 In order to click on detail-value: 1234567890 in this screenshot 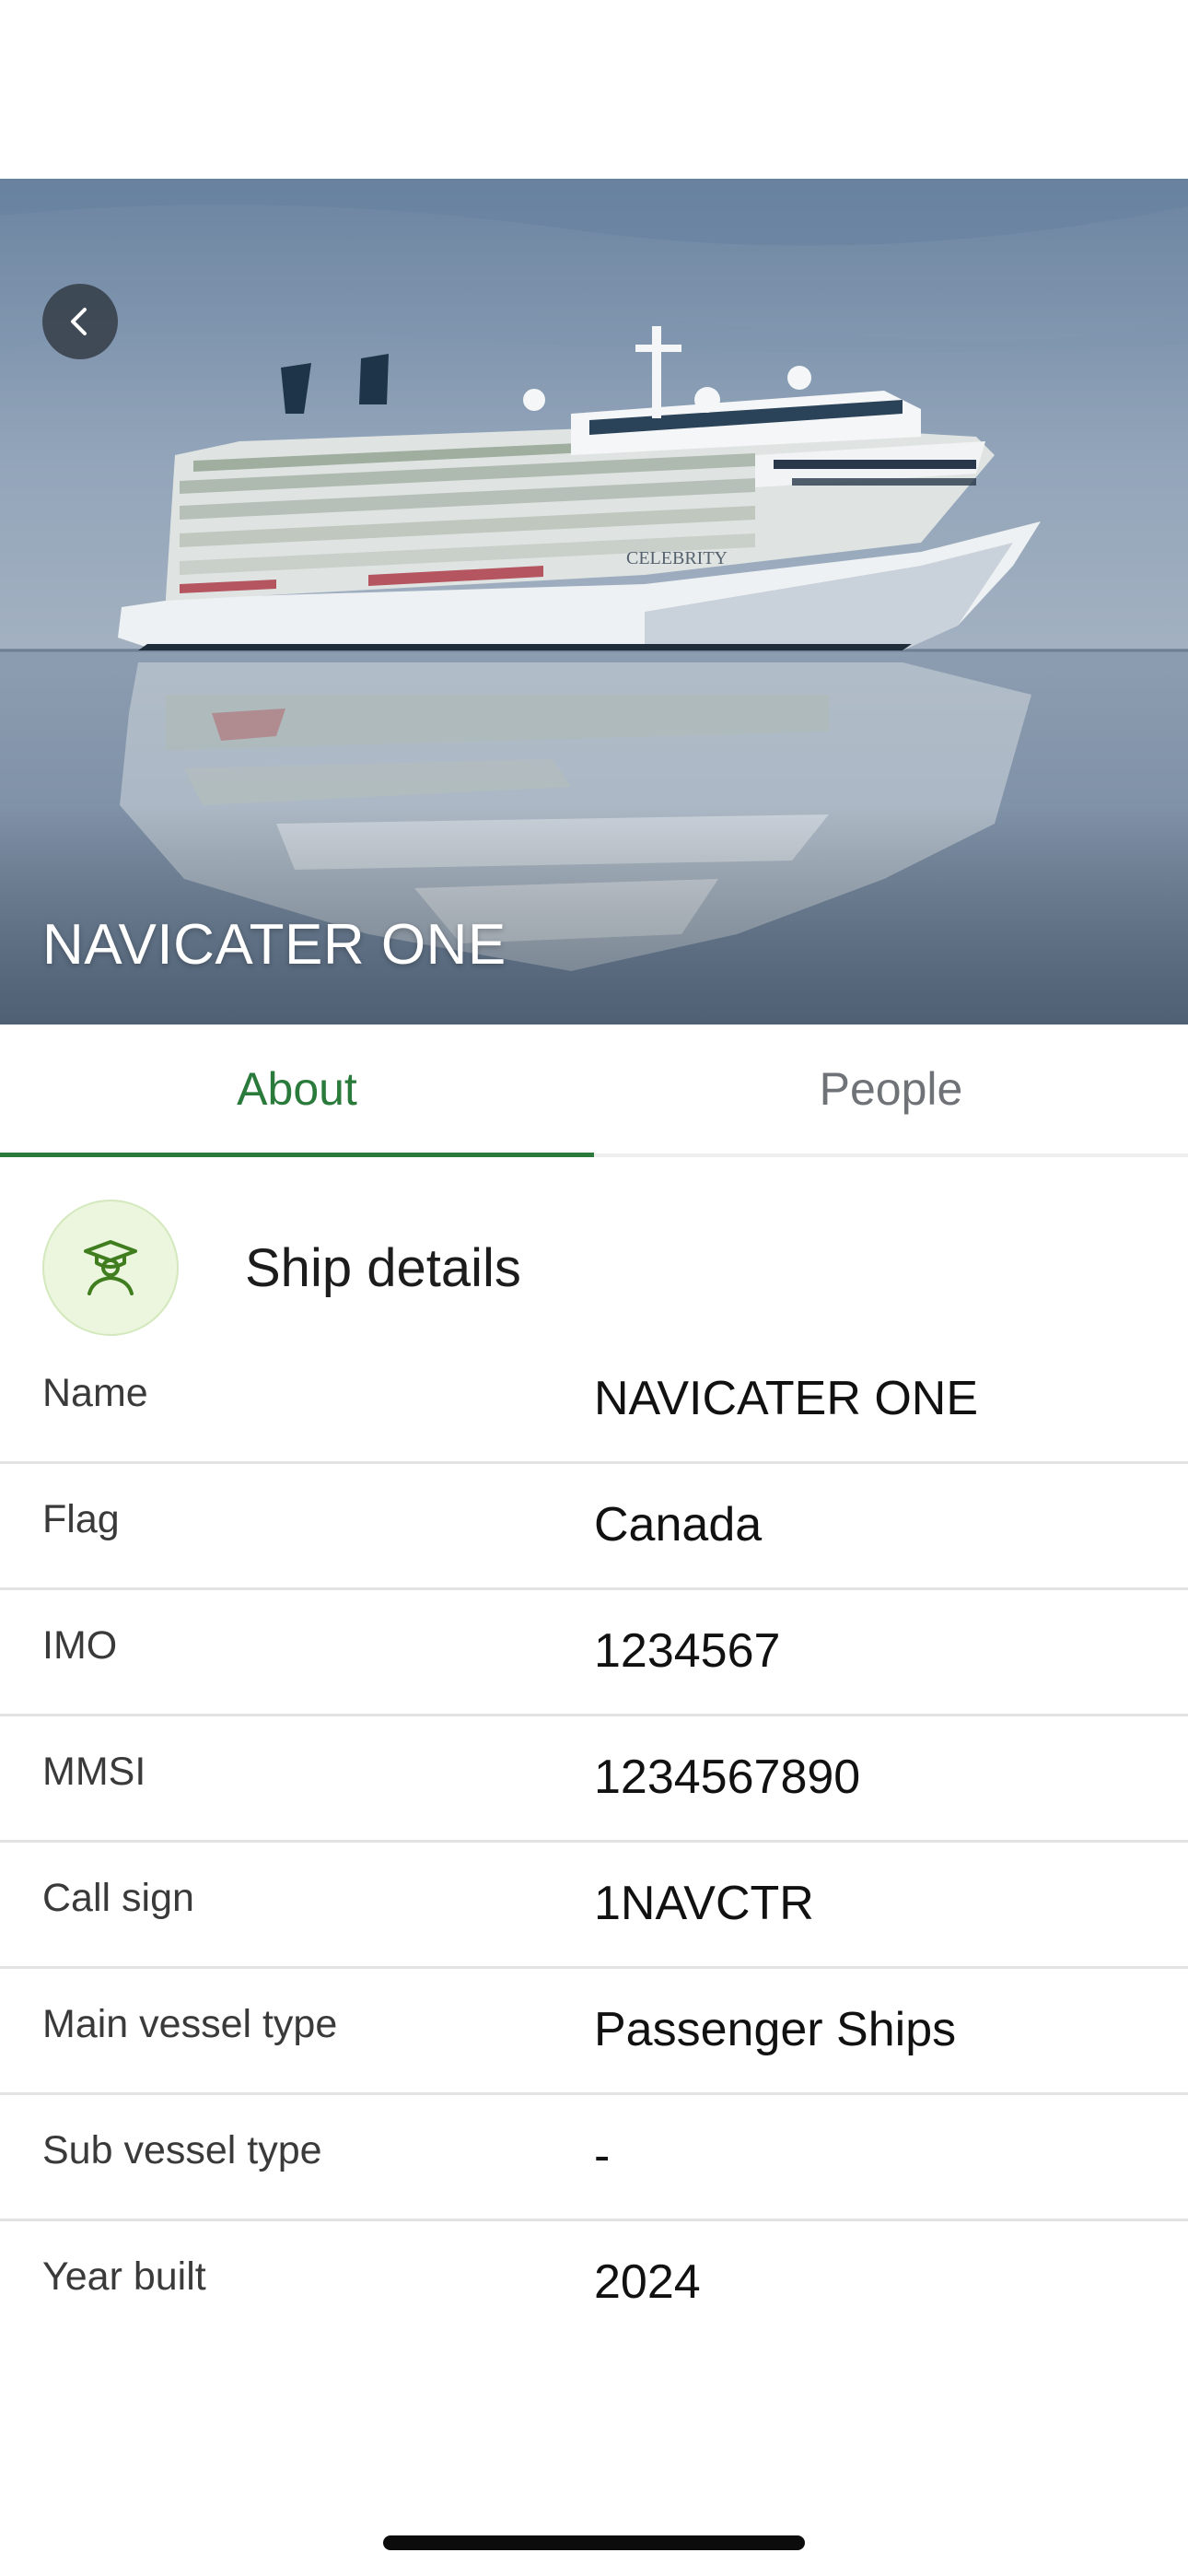, I will do `click(727, 1777)`.